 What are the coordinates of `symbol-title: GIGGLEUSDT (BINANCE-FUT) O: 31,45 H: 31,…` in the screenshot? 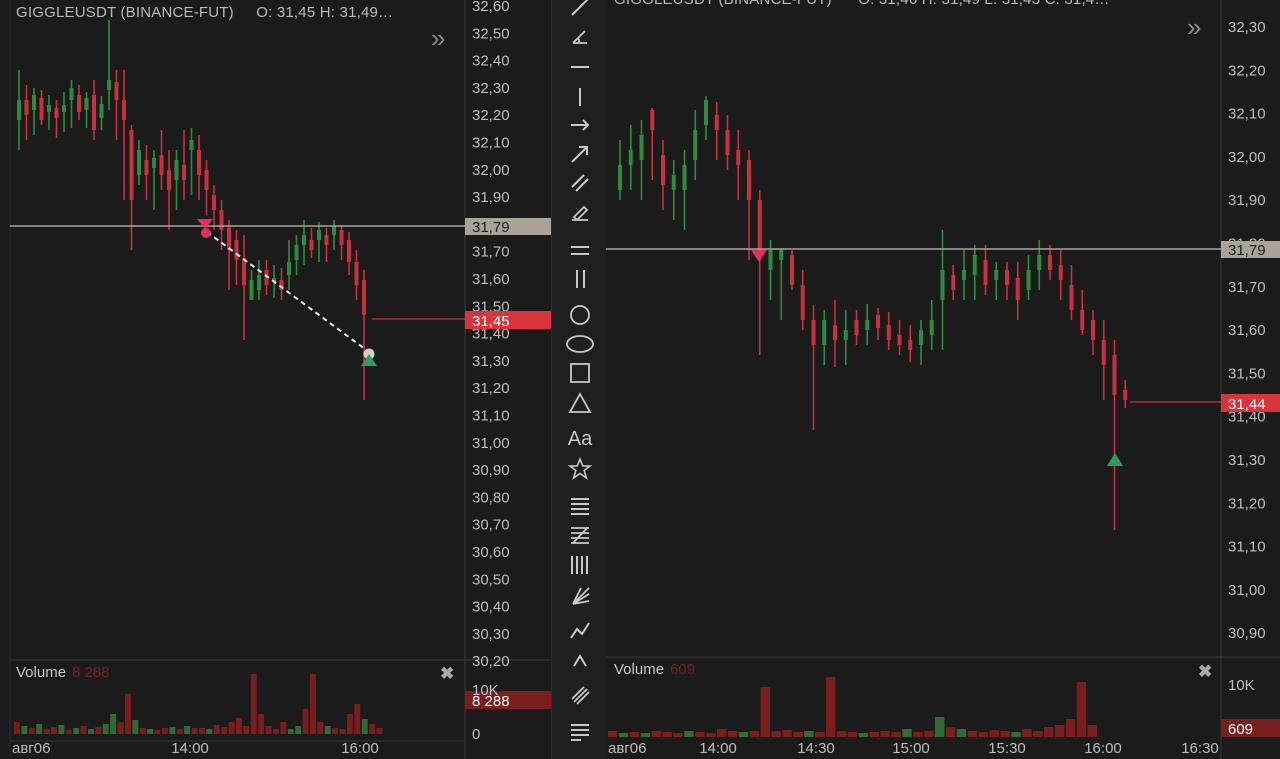 It's located at (204, 12).